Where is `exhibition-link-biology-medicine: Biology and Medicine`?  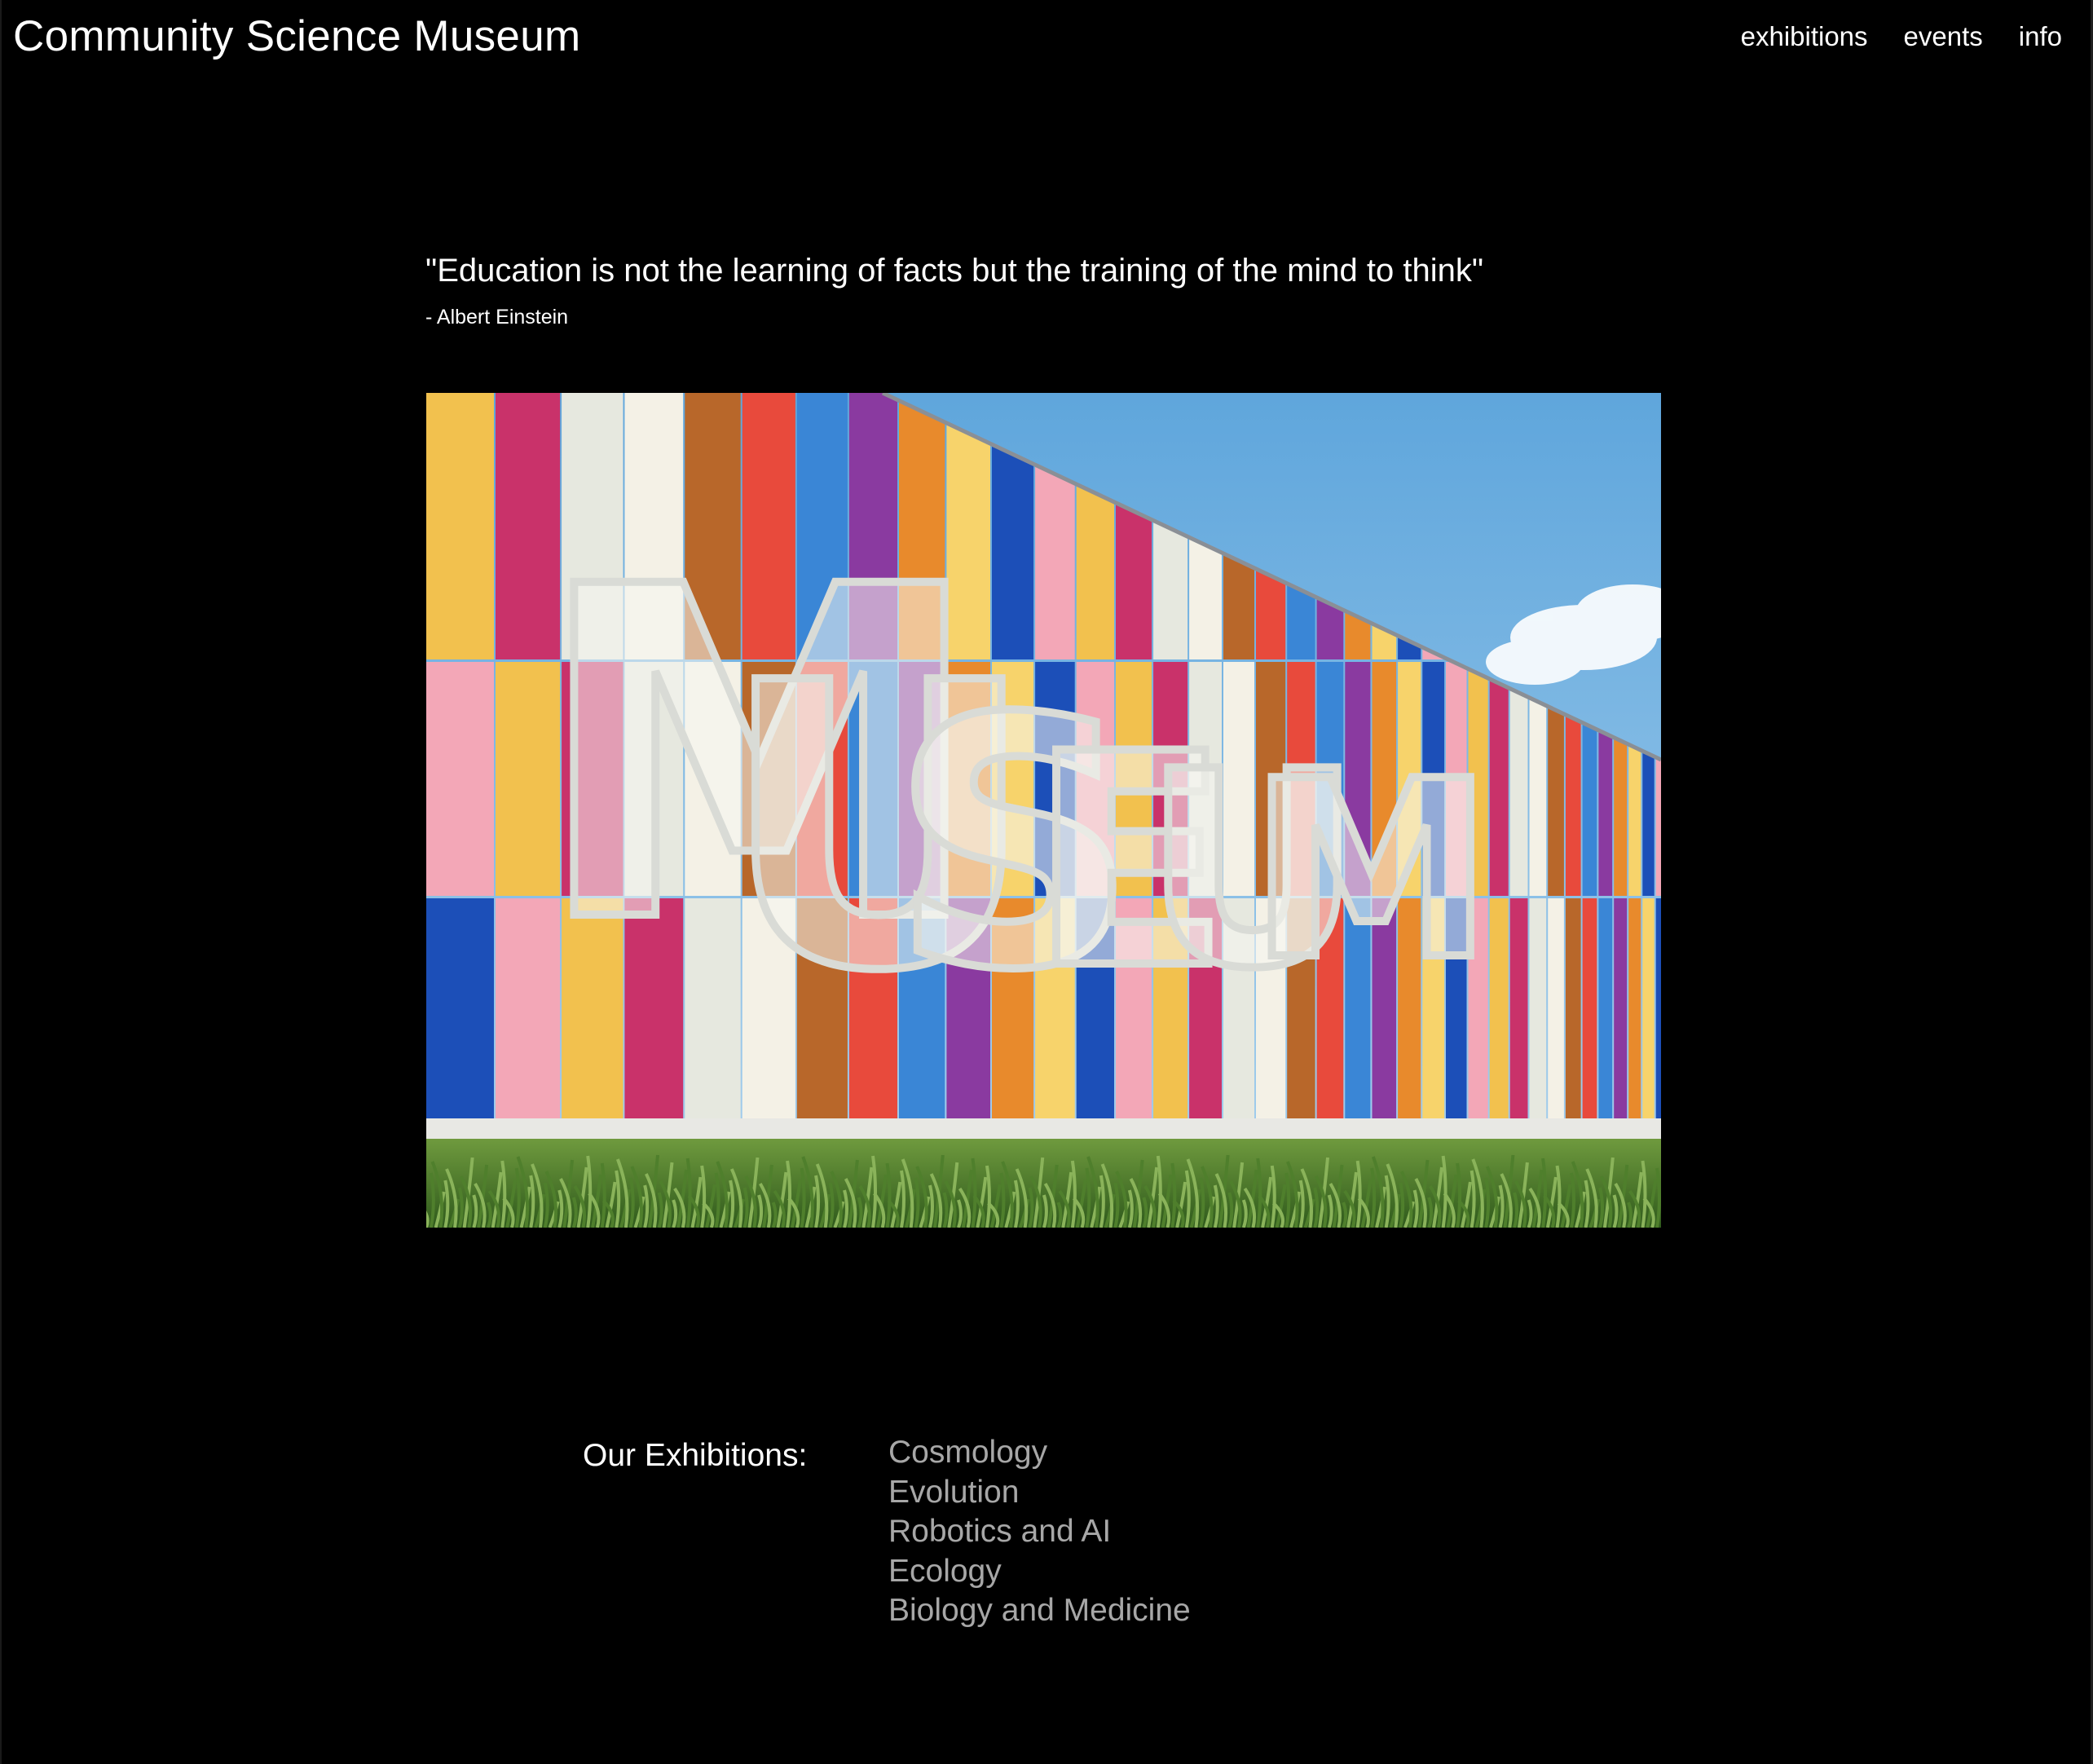 exhibition-link-biology-medicine: Biology and Medicine is located at coordinates (1039, 1611).